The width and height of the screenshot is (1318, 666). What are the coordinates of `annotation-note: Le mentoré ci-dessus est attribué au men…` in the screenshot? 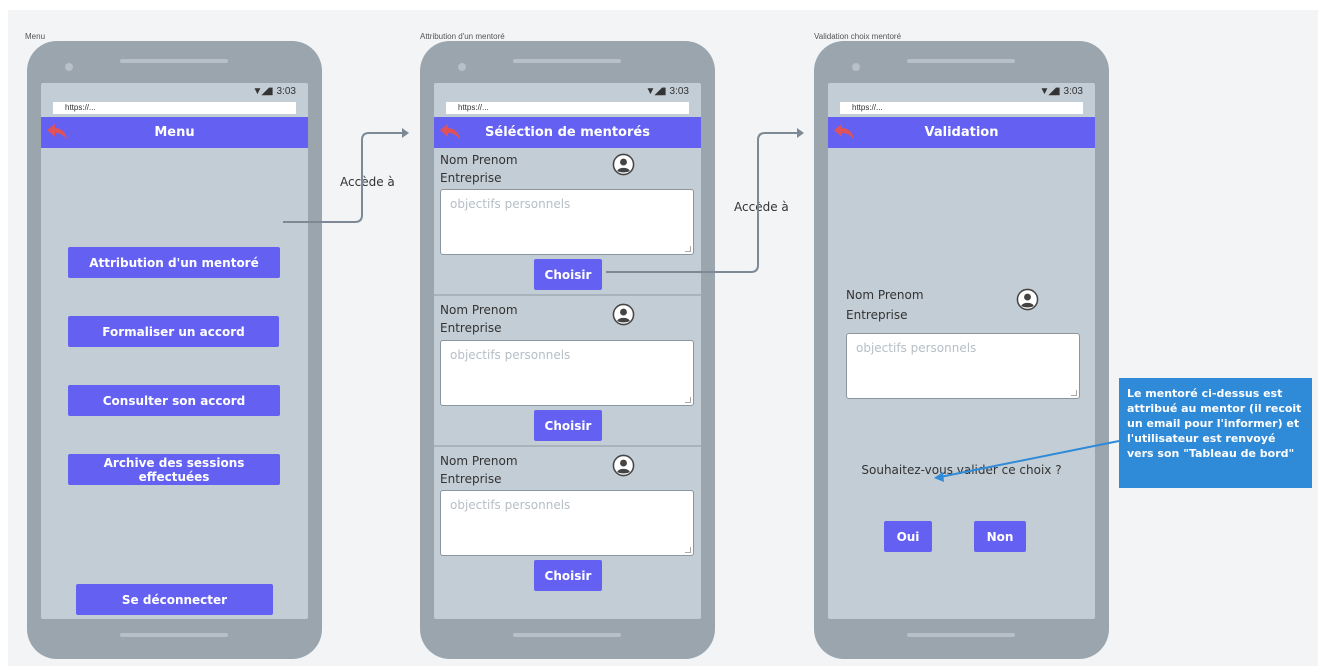 It's located at (1215, 433).